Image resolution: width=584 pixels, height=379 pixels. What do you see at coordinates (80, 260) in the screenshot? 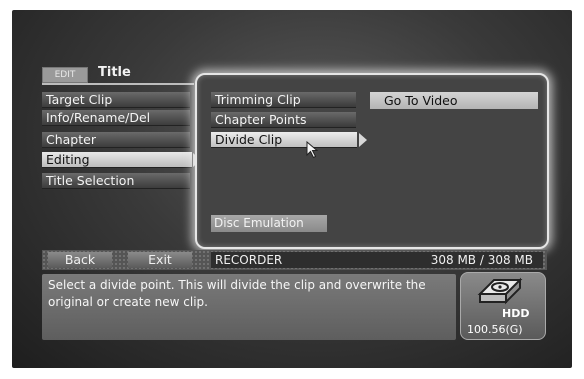
I see `back-button: Back` at bounding box center [80, 260].